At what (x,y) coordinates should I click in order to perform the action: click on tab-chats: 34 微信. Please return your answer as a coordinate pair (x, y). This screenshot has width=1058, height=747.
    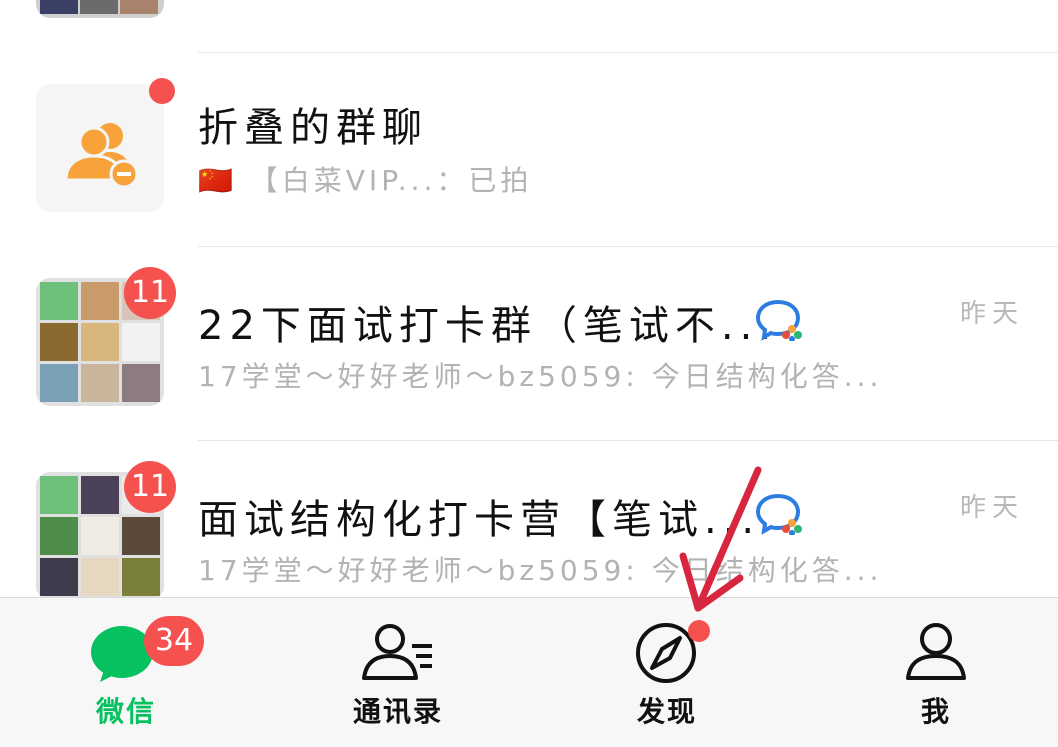
    Looking at the image, I should click on (126, 672).